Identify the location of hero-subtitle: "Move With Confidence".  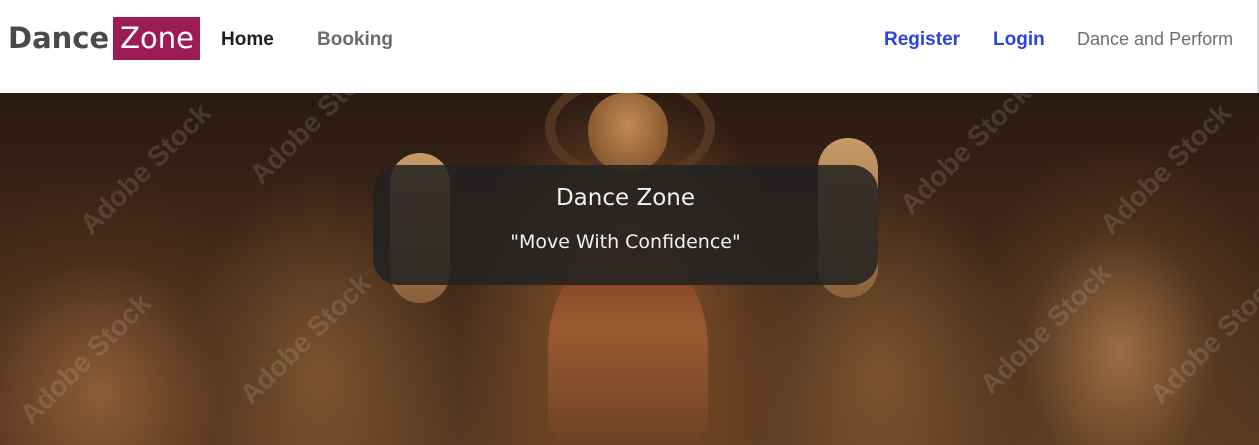
(625, 242).